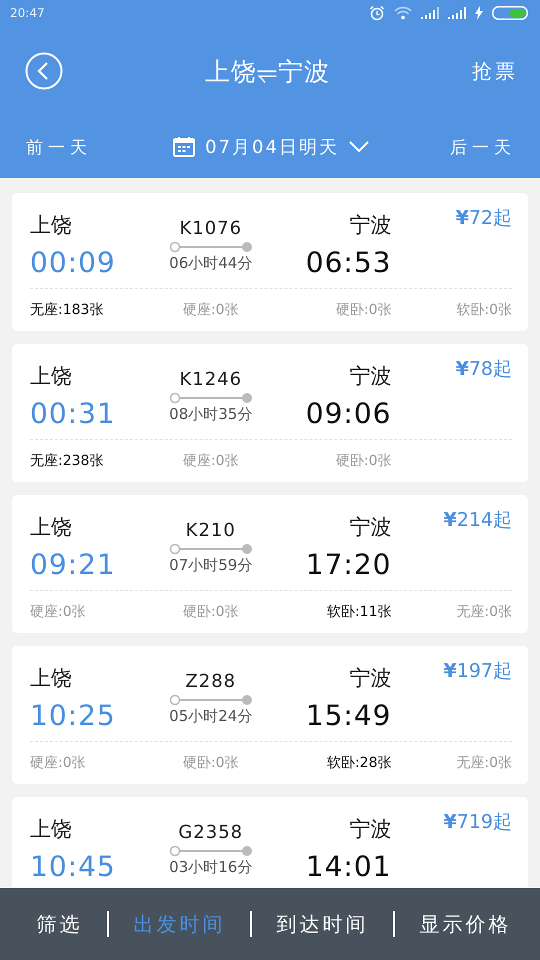 The height and width of the screenshot is (960, 540). Describe the element at coordinates (184, 147) in the screenshot. I see `calendar-icon` at that location.